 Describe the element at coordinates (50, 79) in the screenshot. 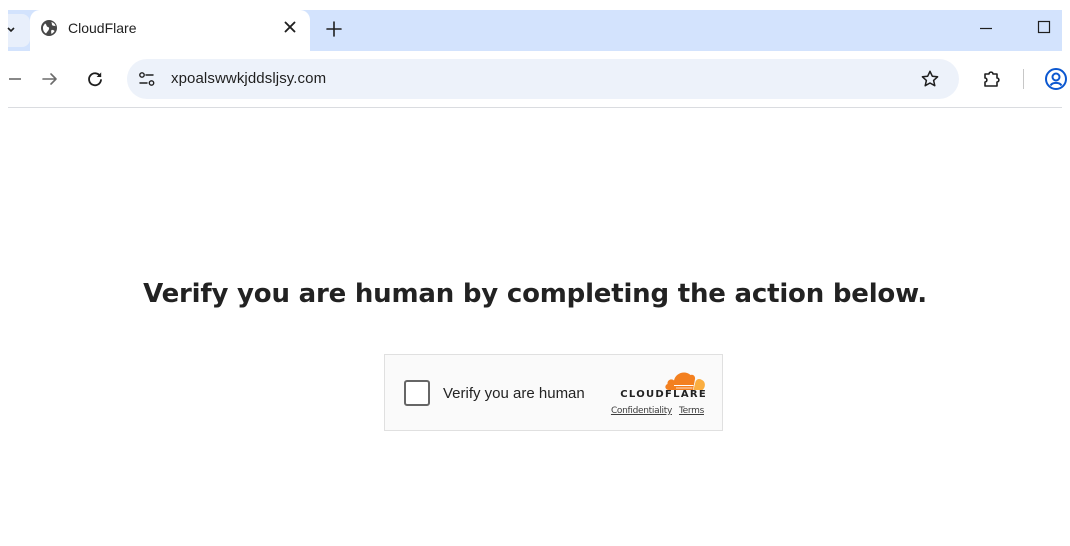

I see `forward-arrow-icon` at that location.